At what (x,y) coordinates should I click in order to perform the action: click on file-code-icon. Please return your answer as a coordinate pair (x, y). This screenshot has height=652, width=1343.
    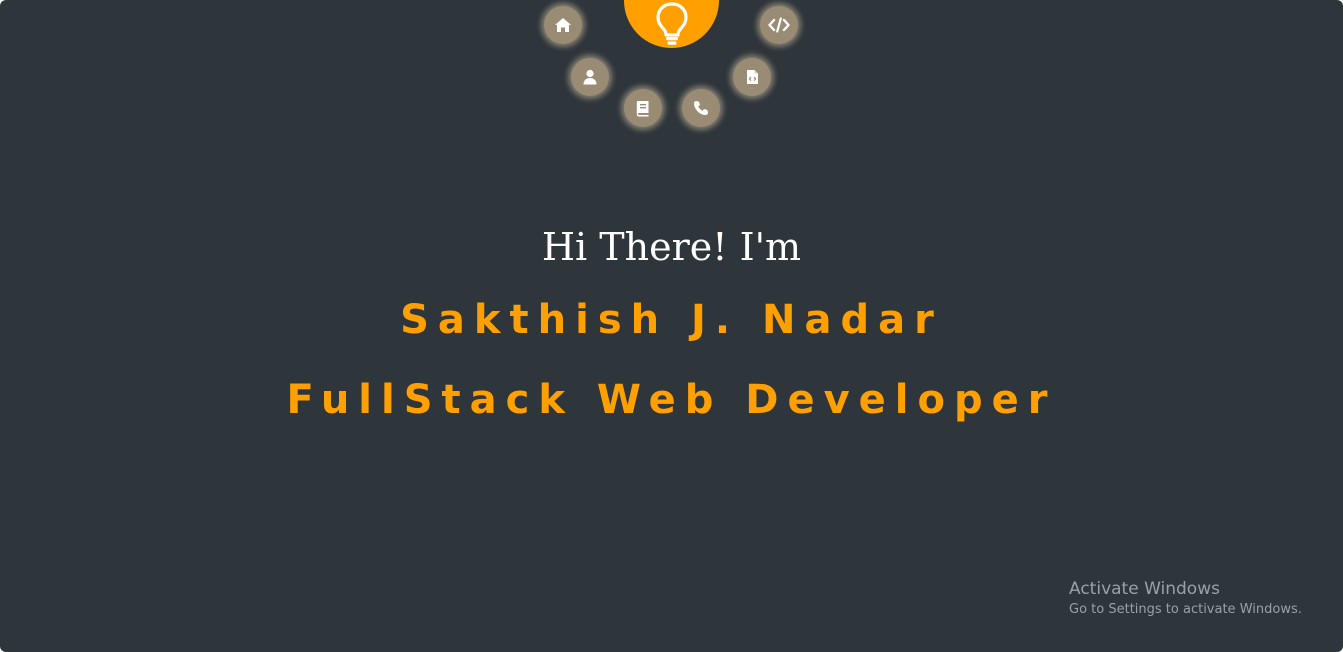
    Looking at the image, I should click on (752, 77).